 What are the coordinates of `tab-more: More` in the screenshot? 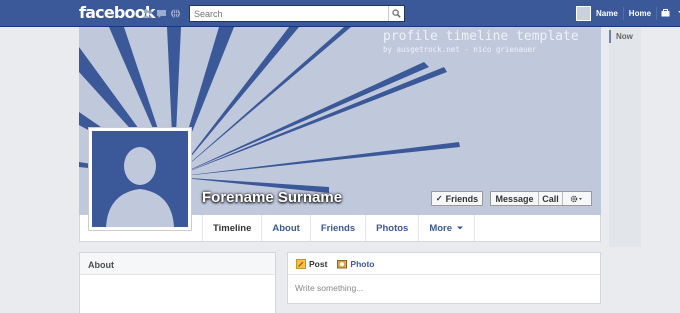 It's located at (447, 228).